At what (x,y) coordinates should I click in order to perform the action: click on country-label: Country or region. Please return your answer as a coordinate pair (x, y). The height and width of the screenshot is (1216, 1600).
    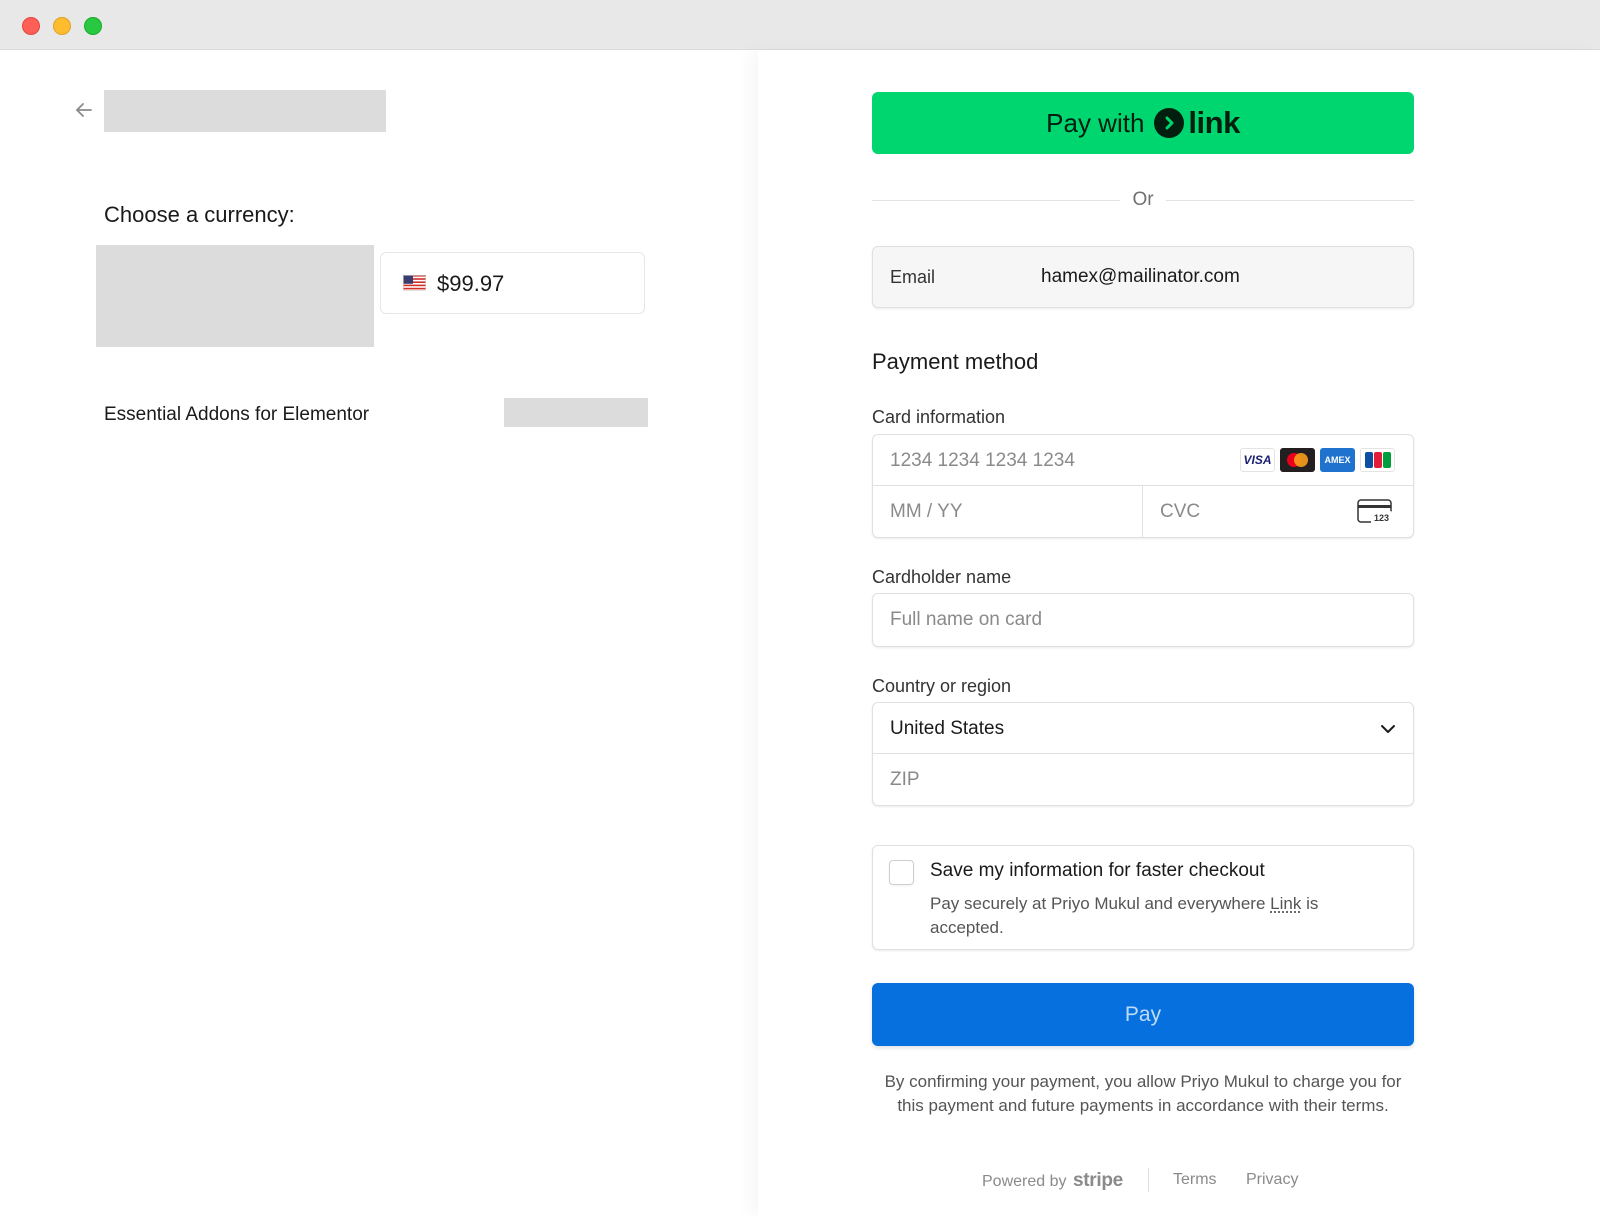
    Looking at the image, I should click on (942, 686).